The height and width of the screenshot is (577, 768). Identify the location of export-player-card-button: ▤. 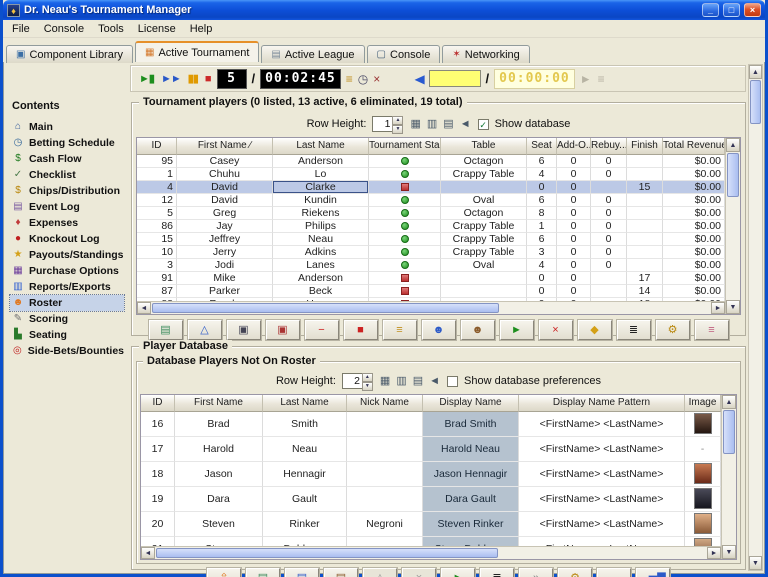
(341, 572).